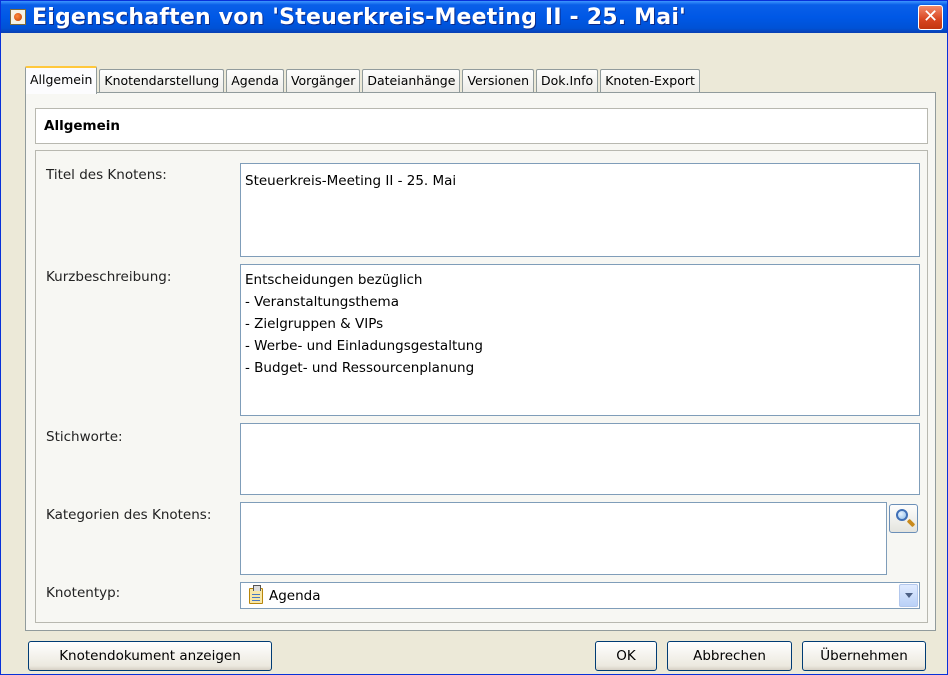 The width and height of the screenshot is (948, 675). Describe the element at coordinates (84, 437) in the screenshot. I see `keywords-label: Stichworte:` at that location.